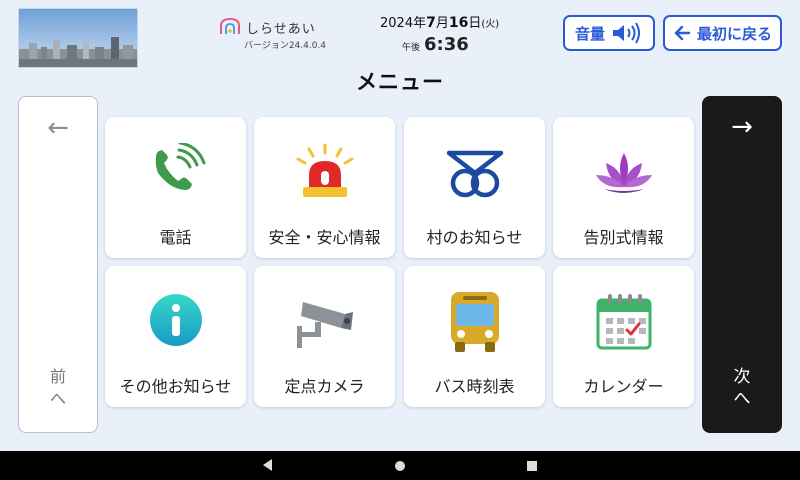  What do you see at coordinates (682, 33) in the screenshot?
I see `arrow-left-icon` at bounding box center [682, 33].